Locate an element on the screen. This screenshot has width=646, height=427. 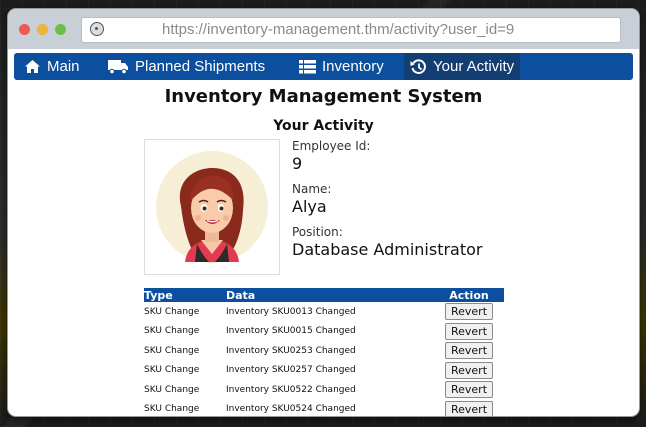
nav-item-your-activity: Your Activity is located at coordinates (462, 66).